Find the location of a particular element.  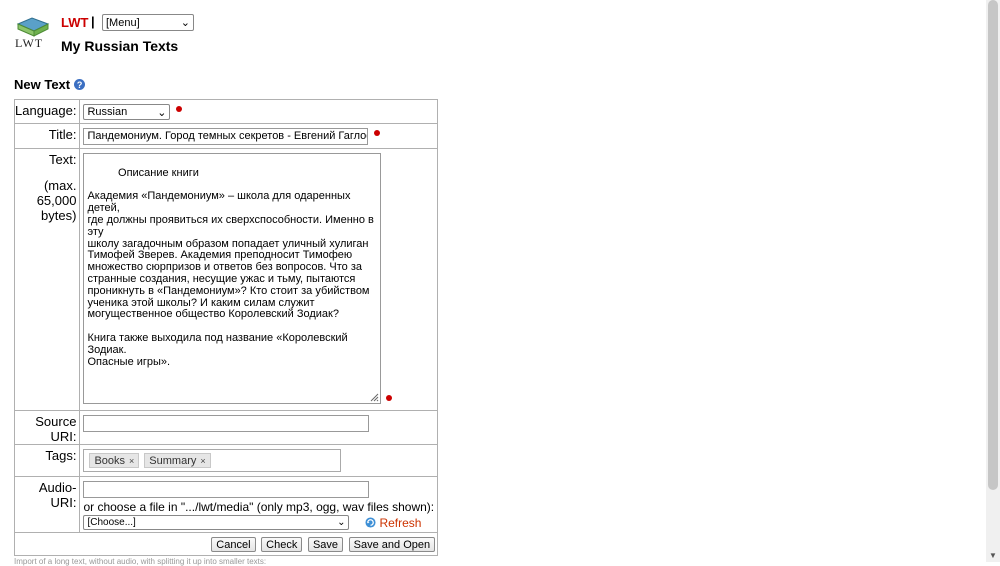

language-select: Russian ⌄ is located at coordinates (127, 112).